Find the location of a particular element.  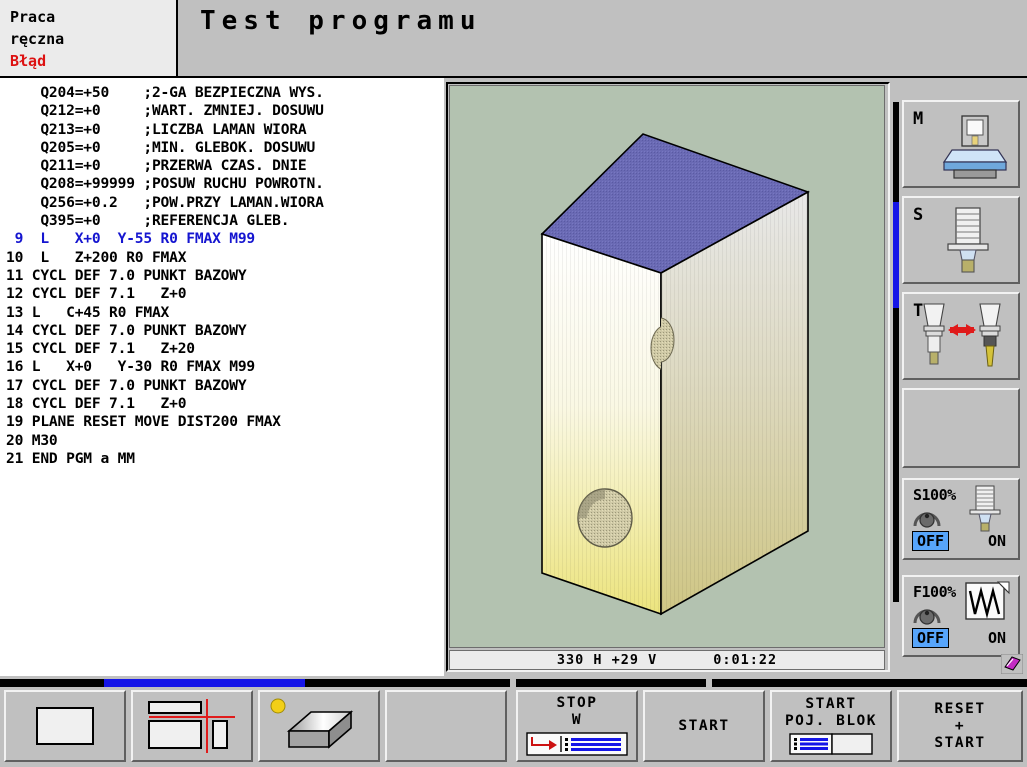

program-line: Q208=+99999 ;POSUW RUCHU POWROTN. is located at coordinates (225, 184).